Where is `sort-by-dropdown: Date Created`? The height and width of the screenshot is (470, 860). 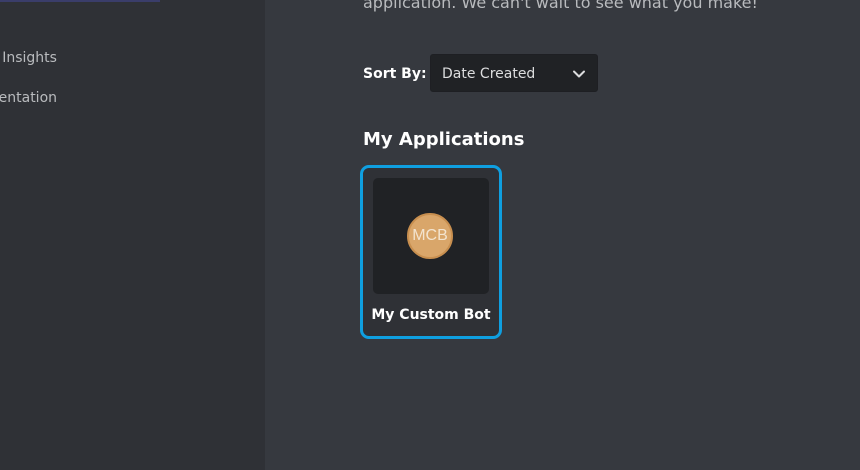
sort-by-dropdown: Date Created is located at coordinates (514, 73).